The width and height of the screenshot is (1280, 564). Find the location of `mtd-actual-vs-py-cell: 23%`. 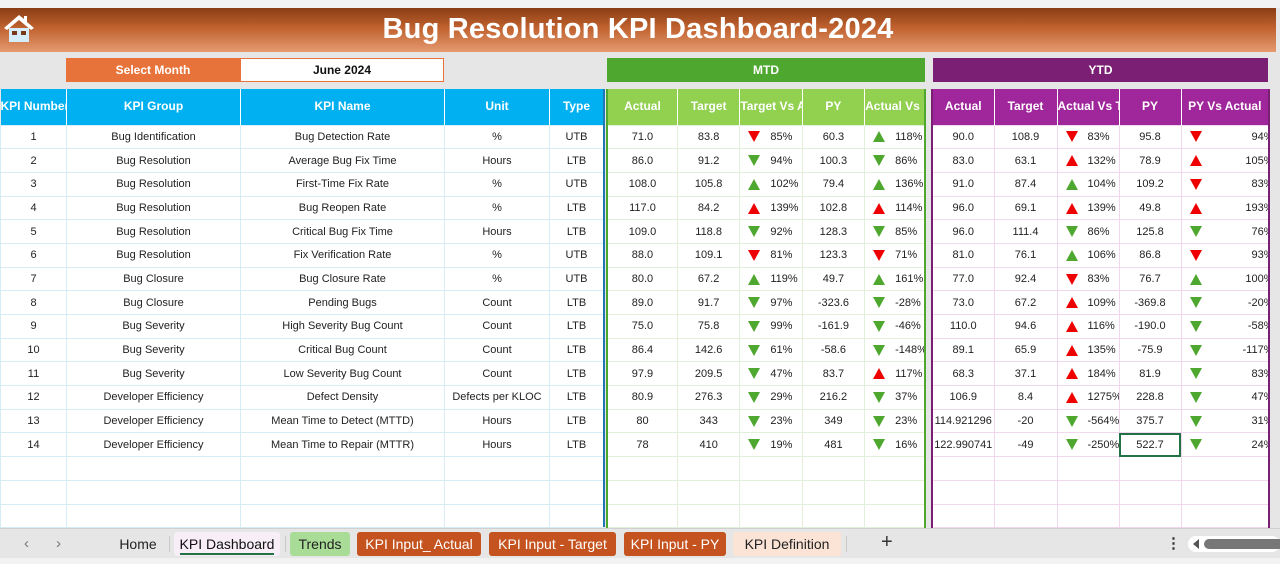

mtd-actual-vs-py-cell: 23% is located at coordinates (895, 421).